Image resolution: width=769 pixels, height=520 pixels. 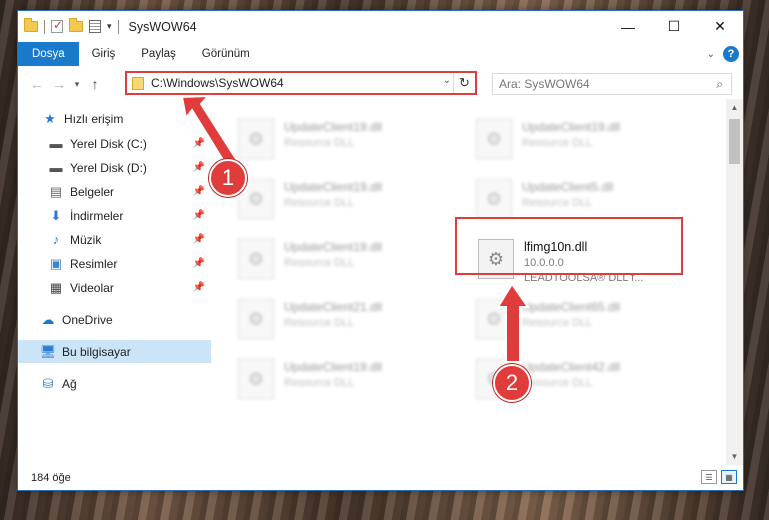 What do you see at coordinates (210, 132) in the screenshot?
I see `arrow-1-icon` at bounding box center [210, 132].